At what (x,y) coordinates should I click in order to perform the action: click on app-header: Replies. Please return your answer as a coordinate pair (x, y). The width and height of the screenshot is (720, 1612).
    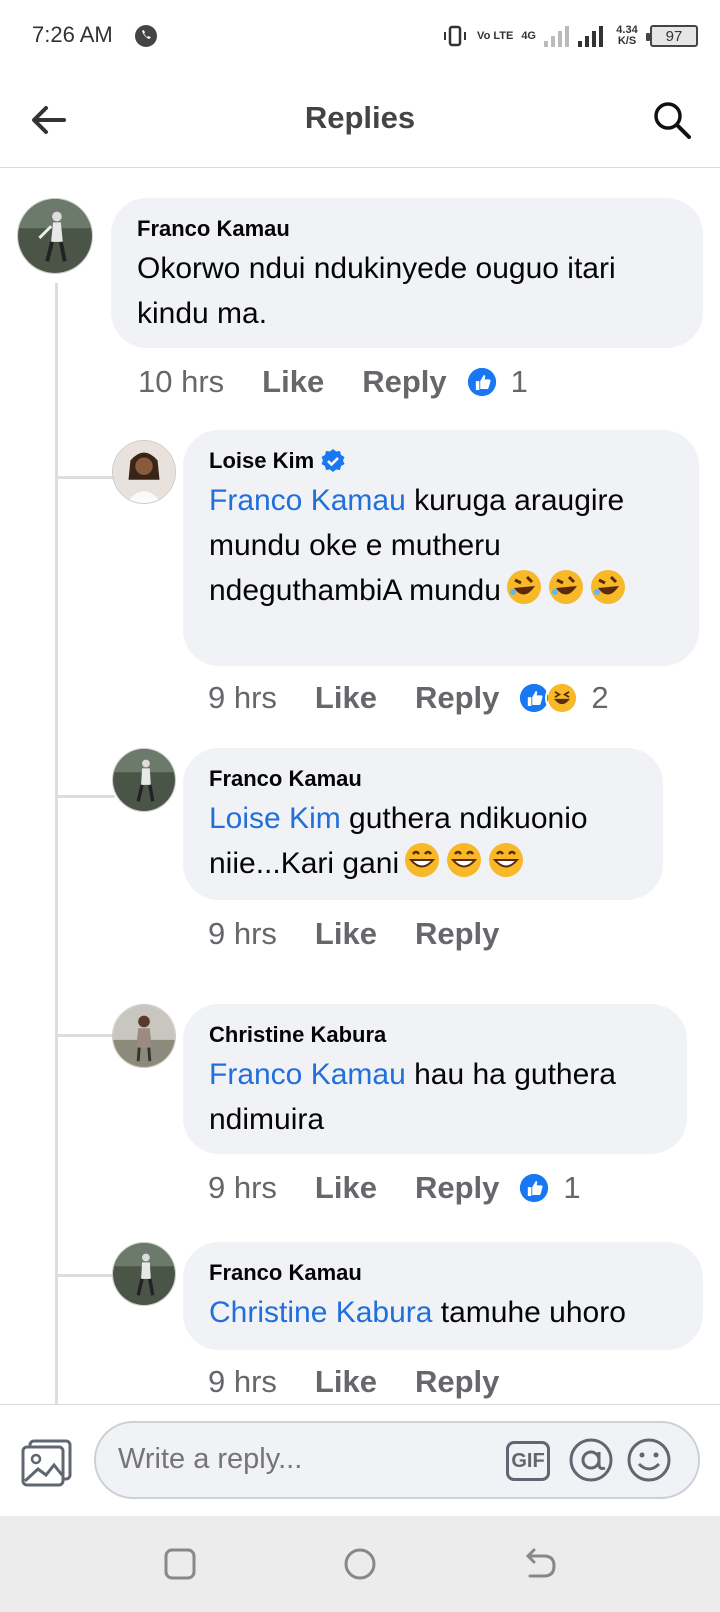
    Looking at the image, I should click on (360, 120).